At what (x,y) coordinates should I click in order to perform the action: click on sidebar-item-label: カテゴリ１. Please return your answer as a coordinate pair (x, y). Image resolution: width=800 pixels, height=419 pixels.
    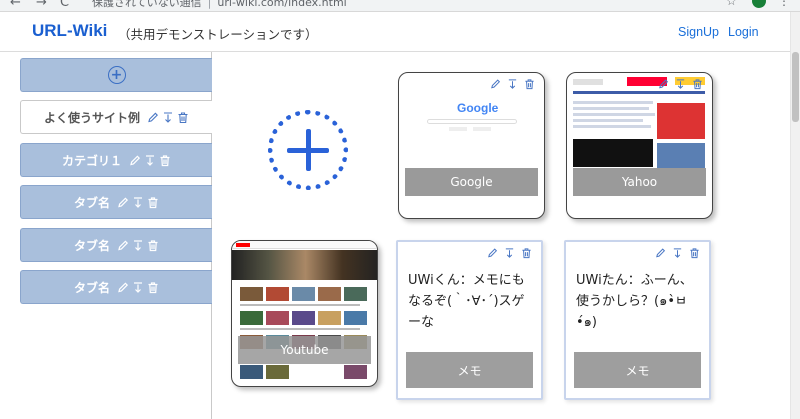
    Looking at the image, I should click on (91, 160).